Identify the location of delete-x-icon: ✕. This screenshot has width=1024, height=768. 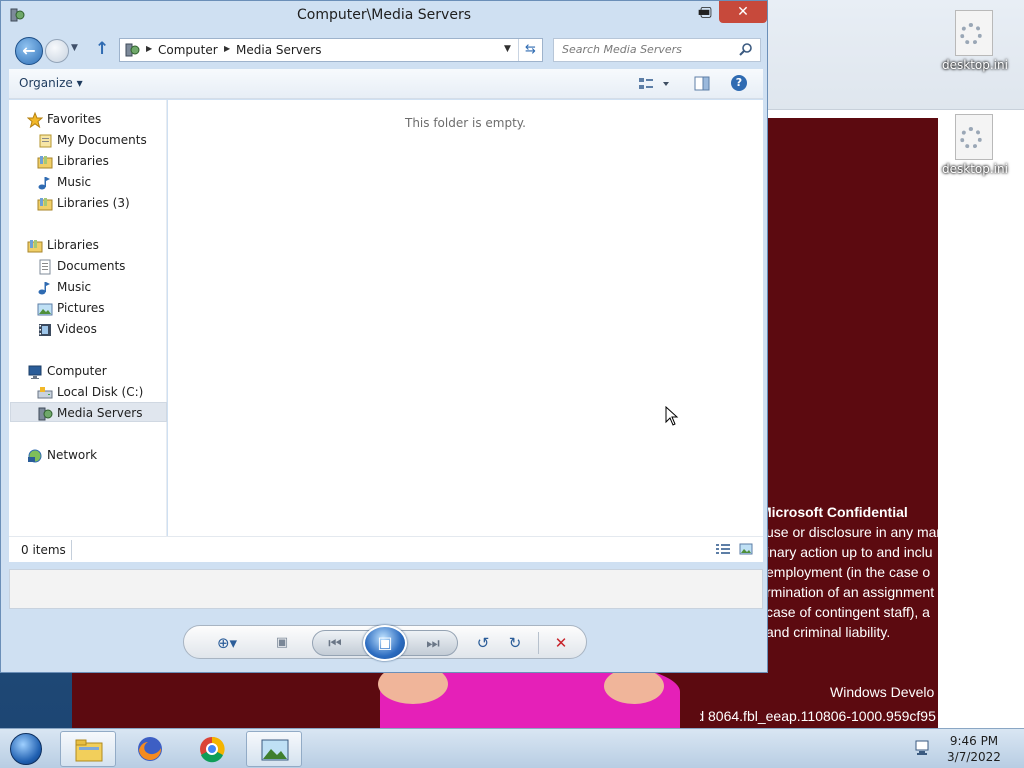
(561, 643).